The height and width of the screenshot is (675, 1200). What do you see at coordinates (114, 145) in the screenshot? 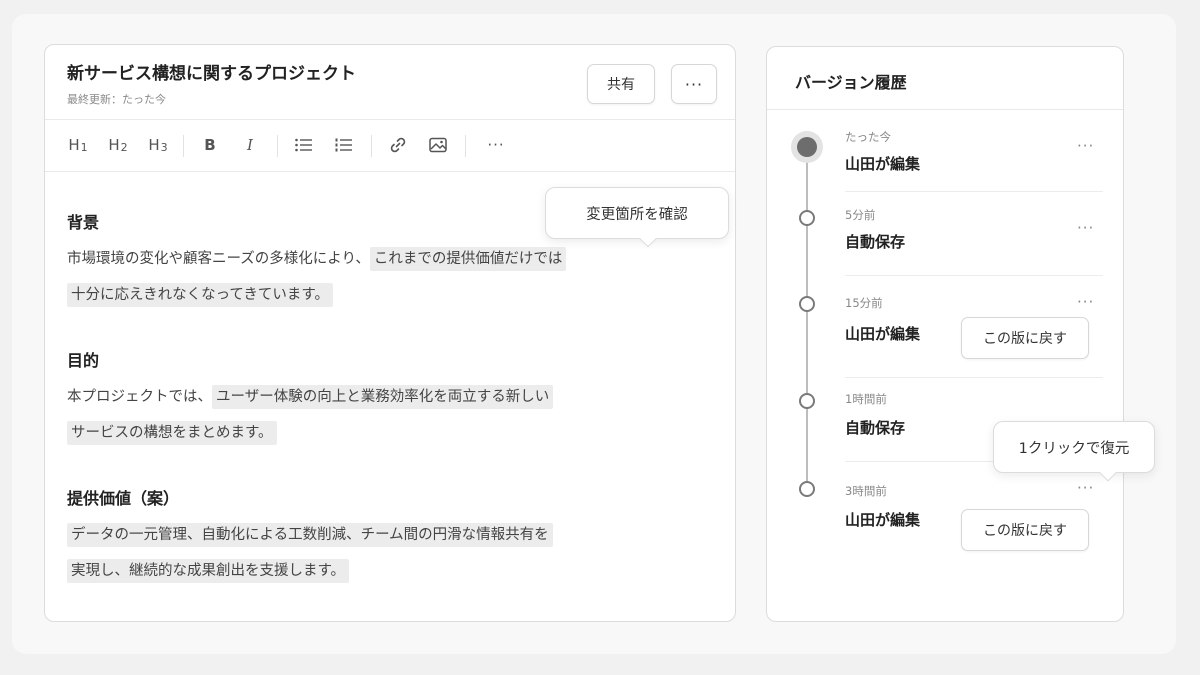
I see `heading2-label: H` at bounding box center [114, 145].